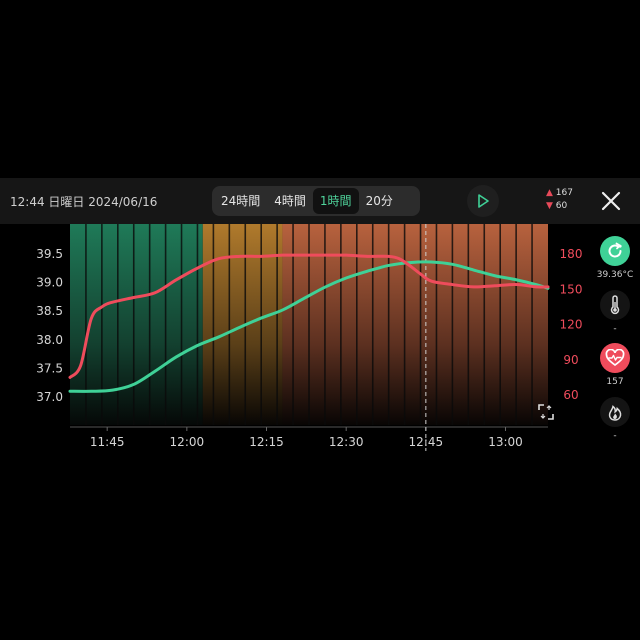 Image resolution: width=640 pixels, height=640 pixels. I want to click on play-icon, so click(483, 201).